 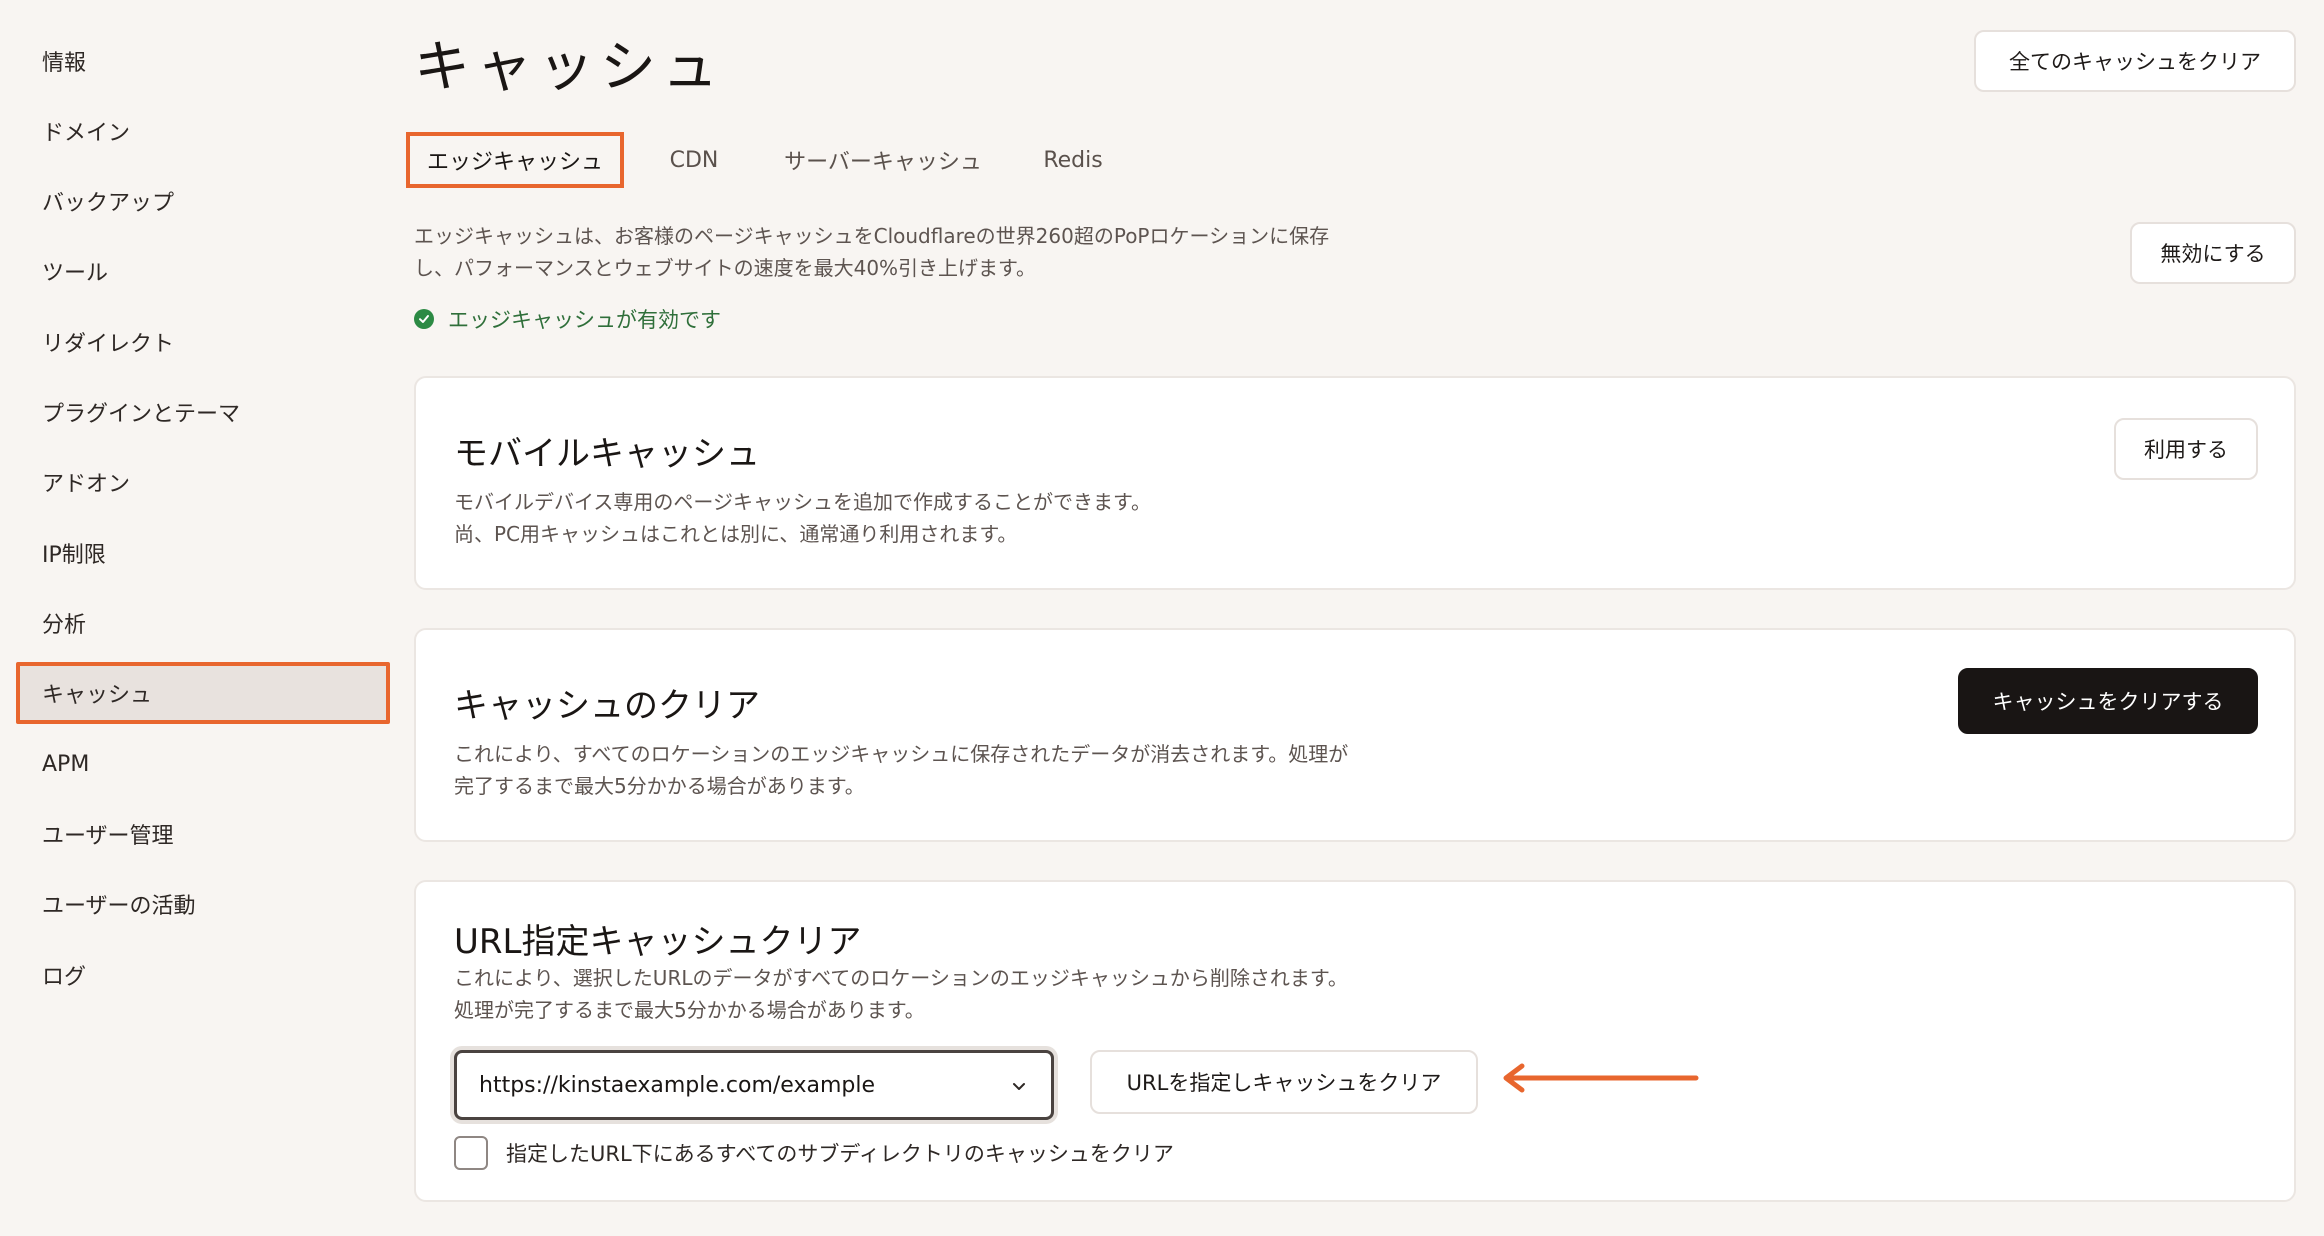 What do you see at coordinates (471, 1153) in the screenshot?
I see `subdirectory-checkbox` at bounding box center [471, 1153].